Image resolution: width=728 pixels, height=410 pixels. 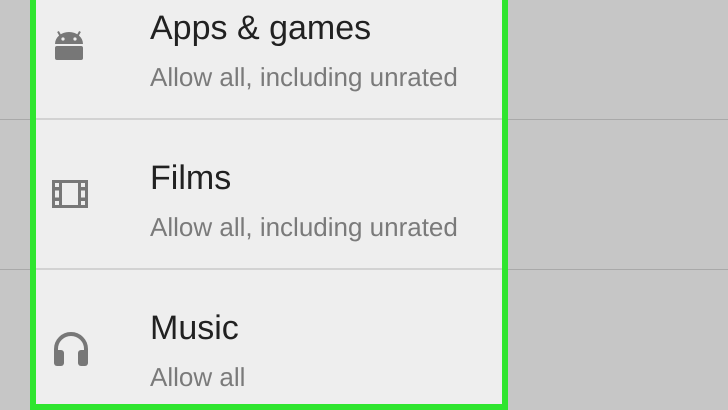 I want to click on android-icon, so click(x=69, y=46).